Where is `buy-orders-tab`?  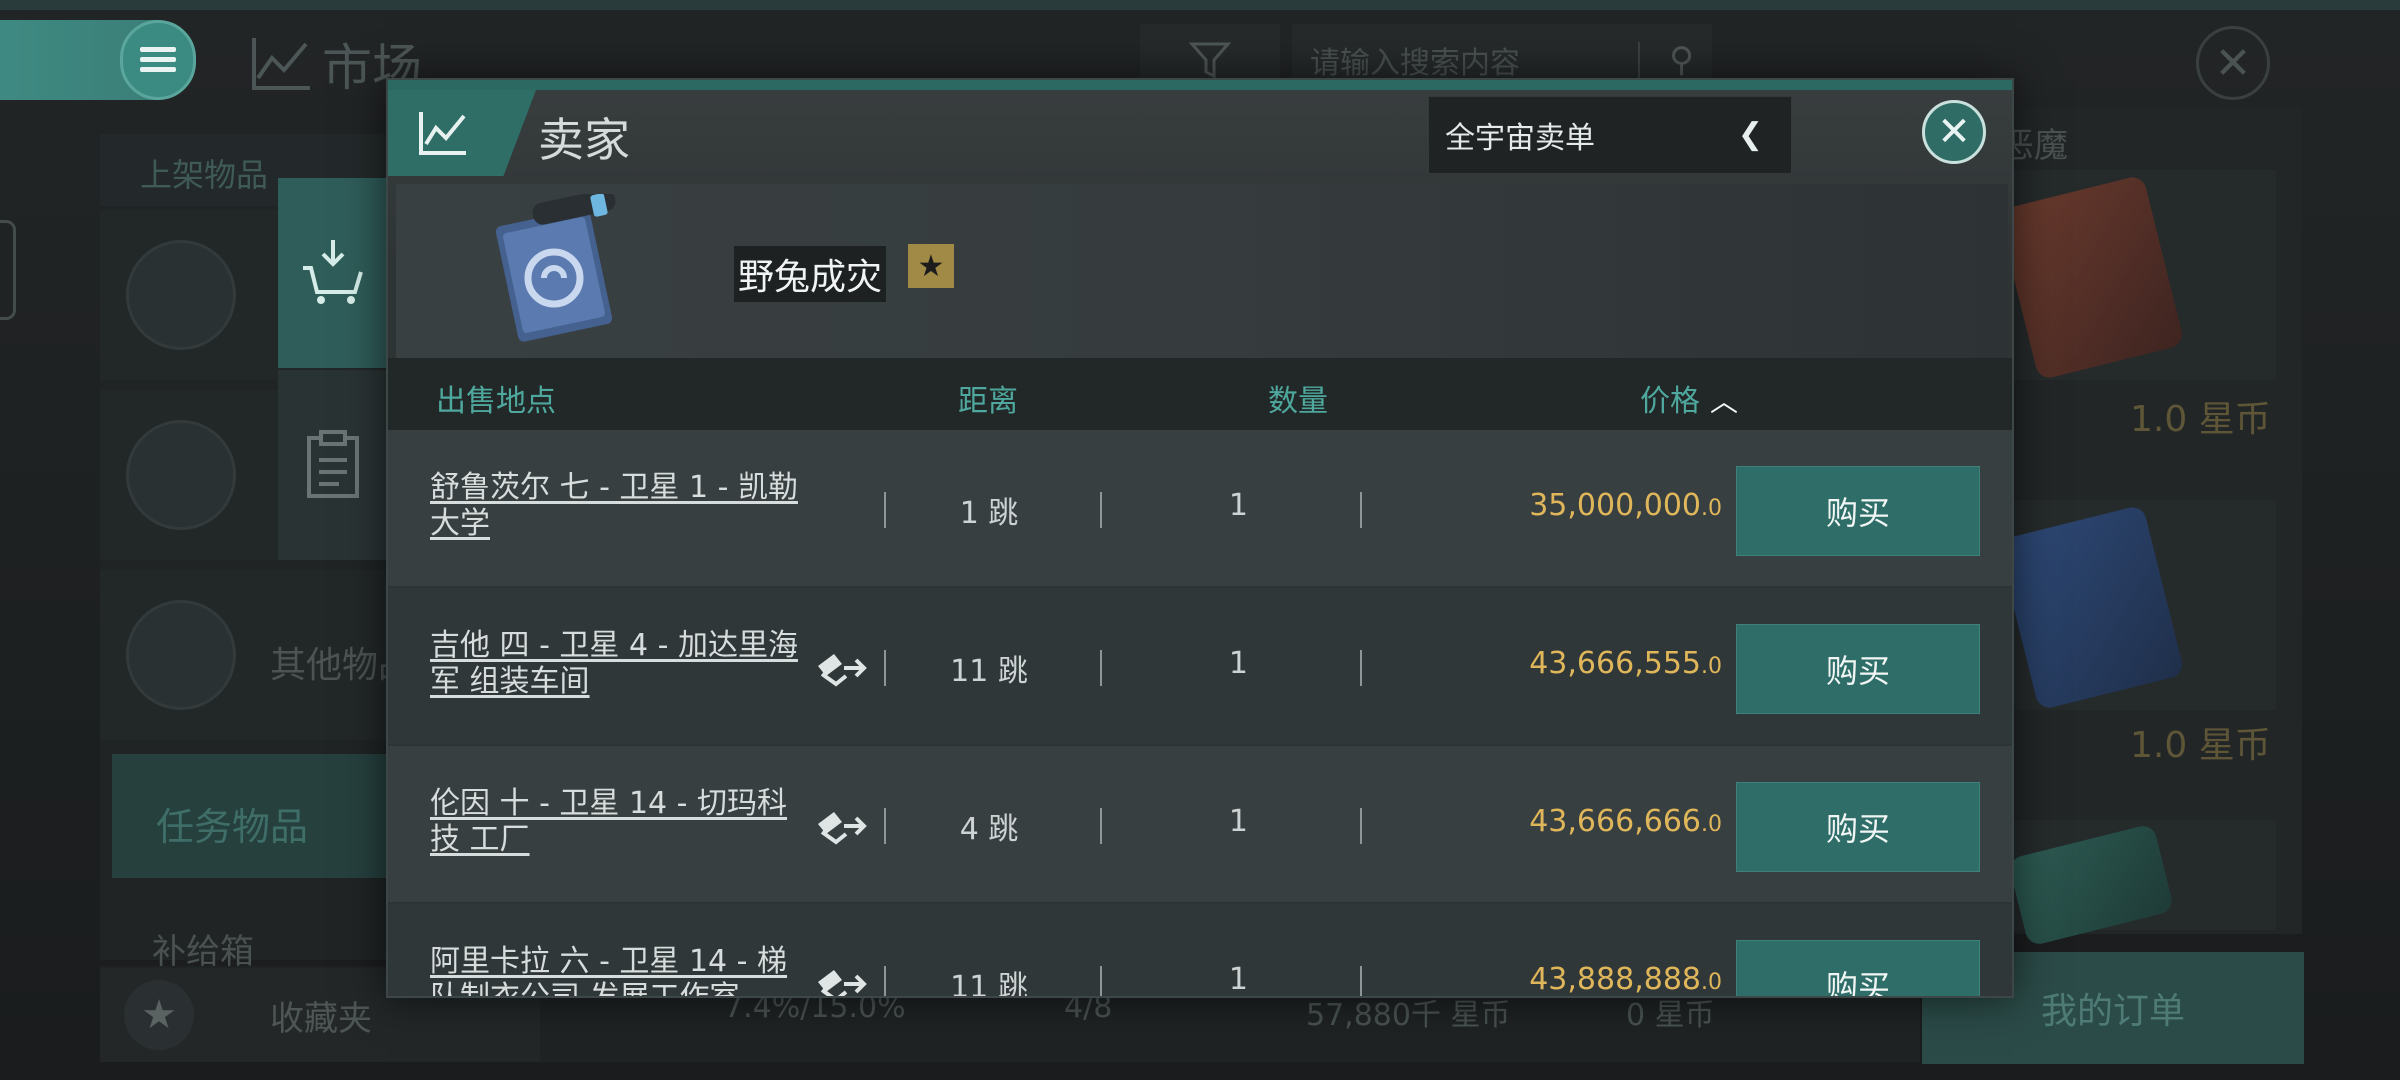 buy-orders-tab is located at coordinates (333, 273).